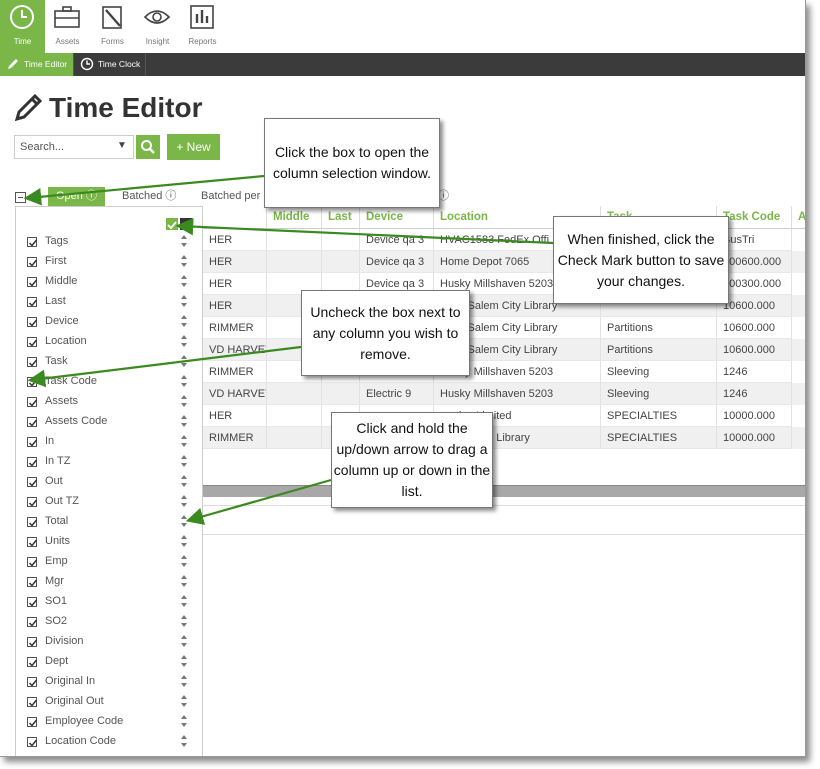  Describe the element at coordinates (364, 231) in the screenshot. I see `arrow-check-mark` at that location.